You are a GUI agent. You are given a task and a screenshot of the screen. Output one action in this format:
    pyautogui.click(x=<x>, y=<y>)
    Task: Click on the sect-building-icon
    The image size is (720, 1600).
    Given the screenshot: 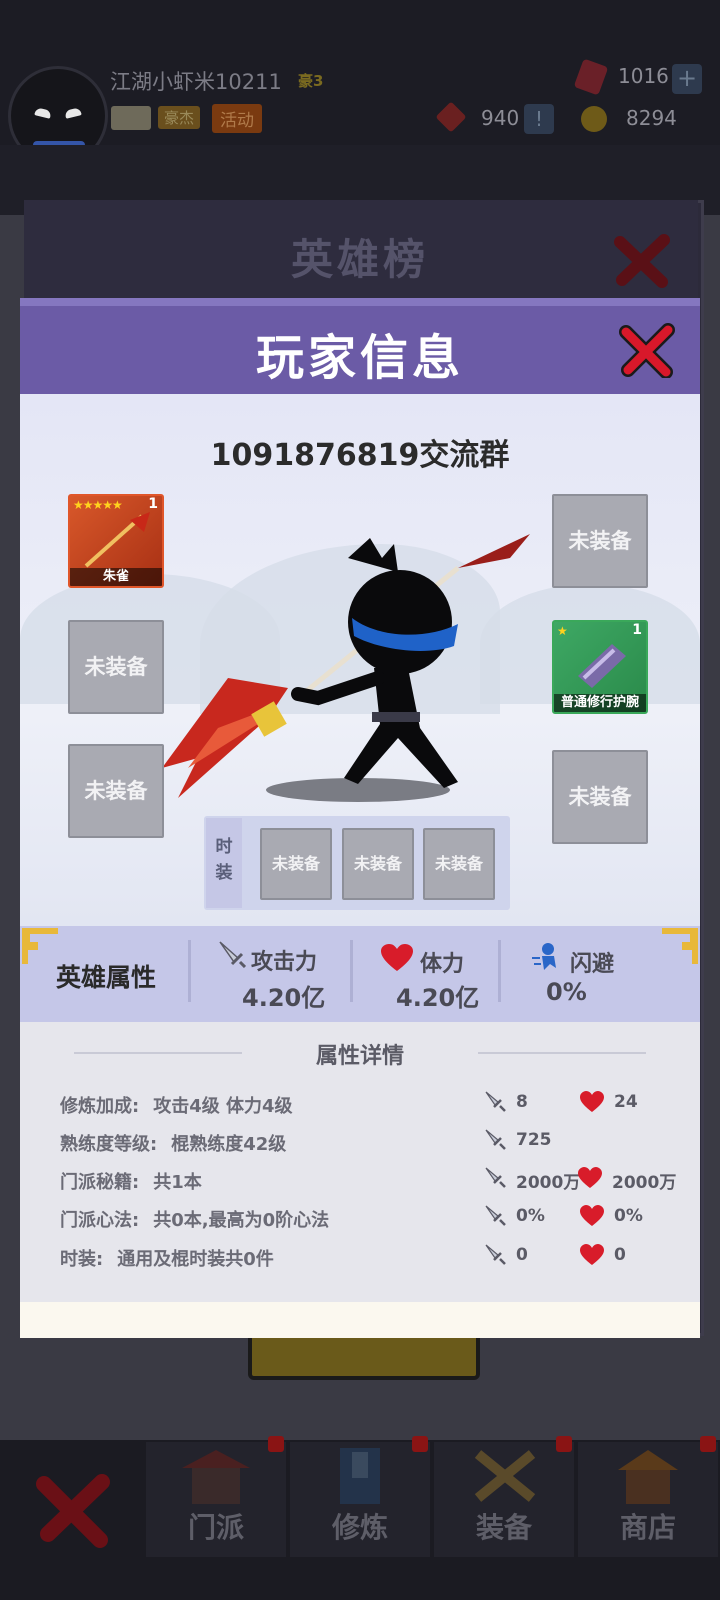 What is the action you would take?
    pyautogui.click(x=216, y=1477)
    